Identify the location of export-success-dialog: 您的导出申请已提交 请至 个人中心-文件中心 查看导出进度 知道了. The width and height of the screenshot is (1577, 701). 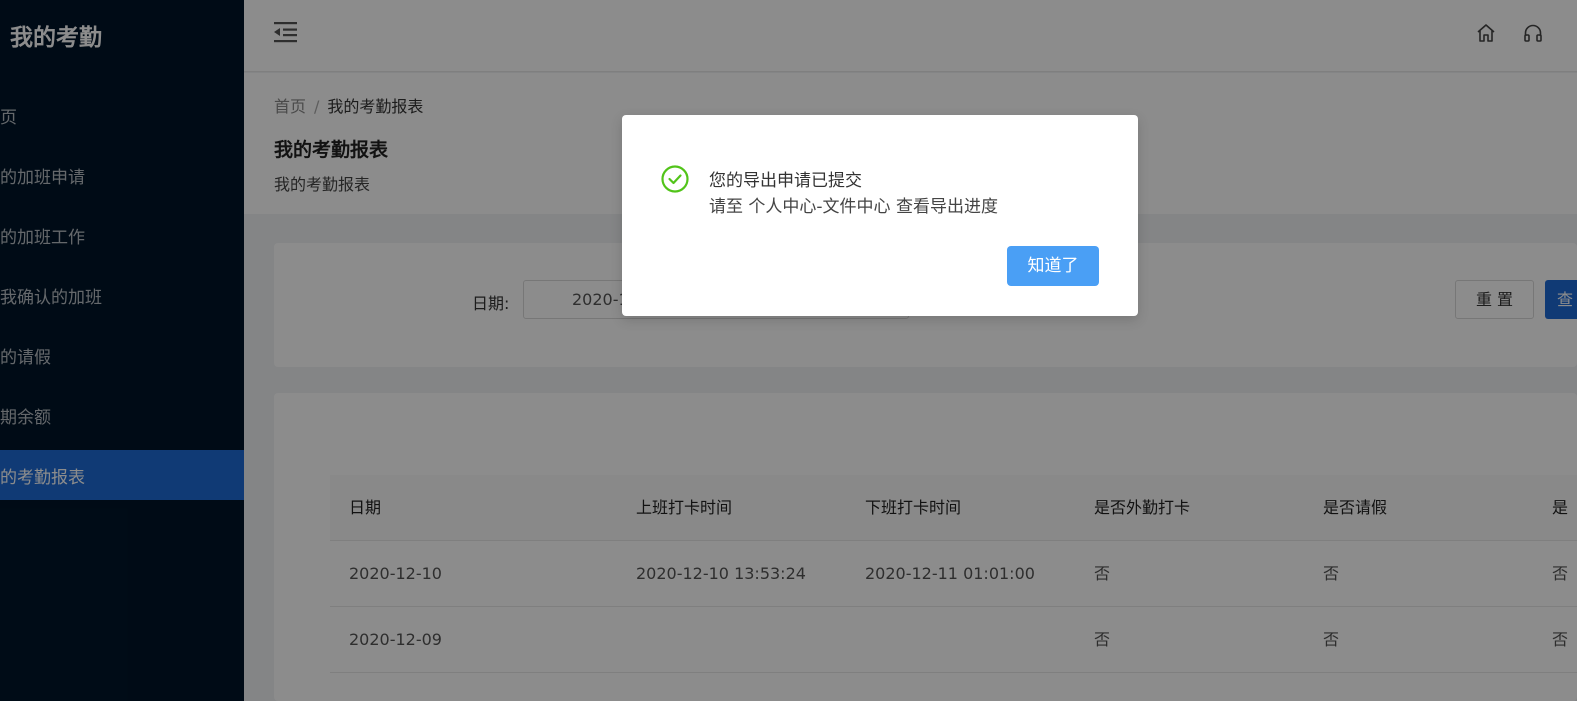
(880, 215).